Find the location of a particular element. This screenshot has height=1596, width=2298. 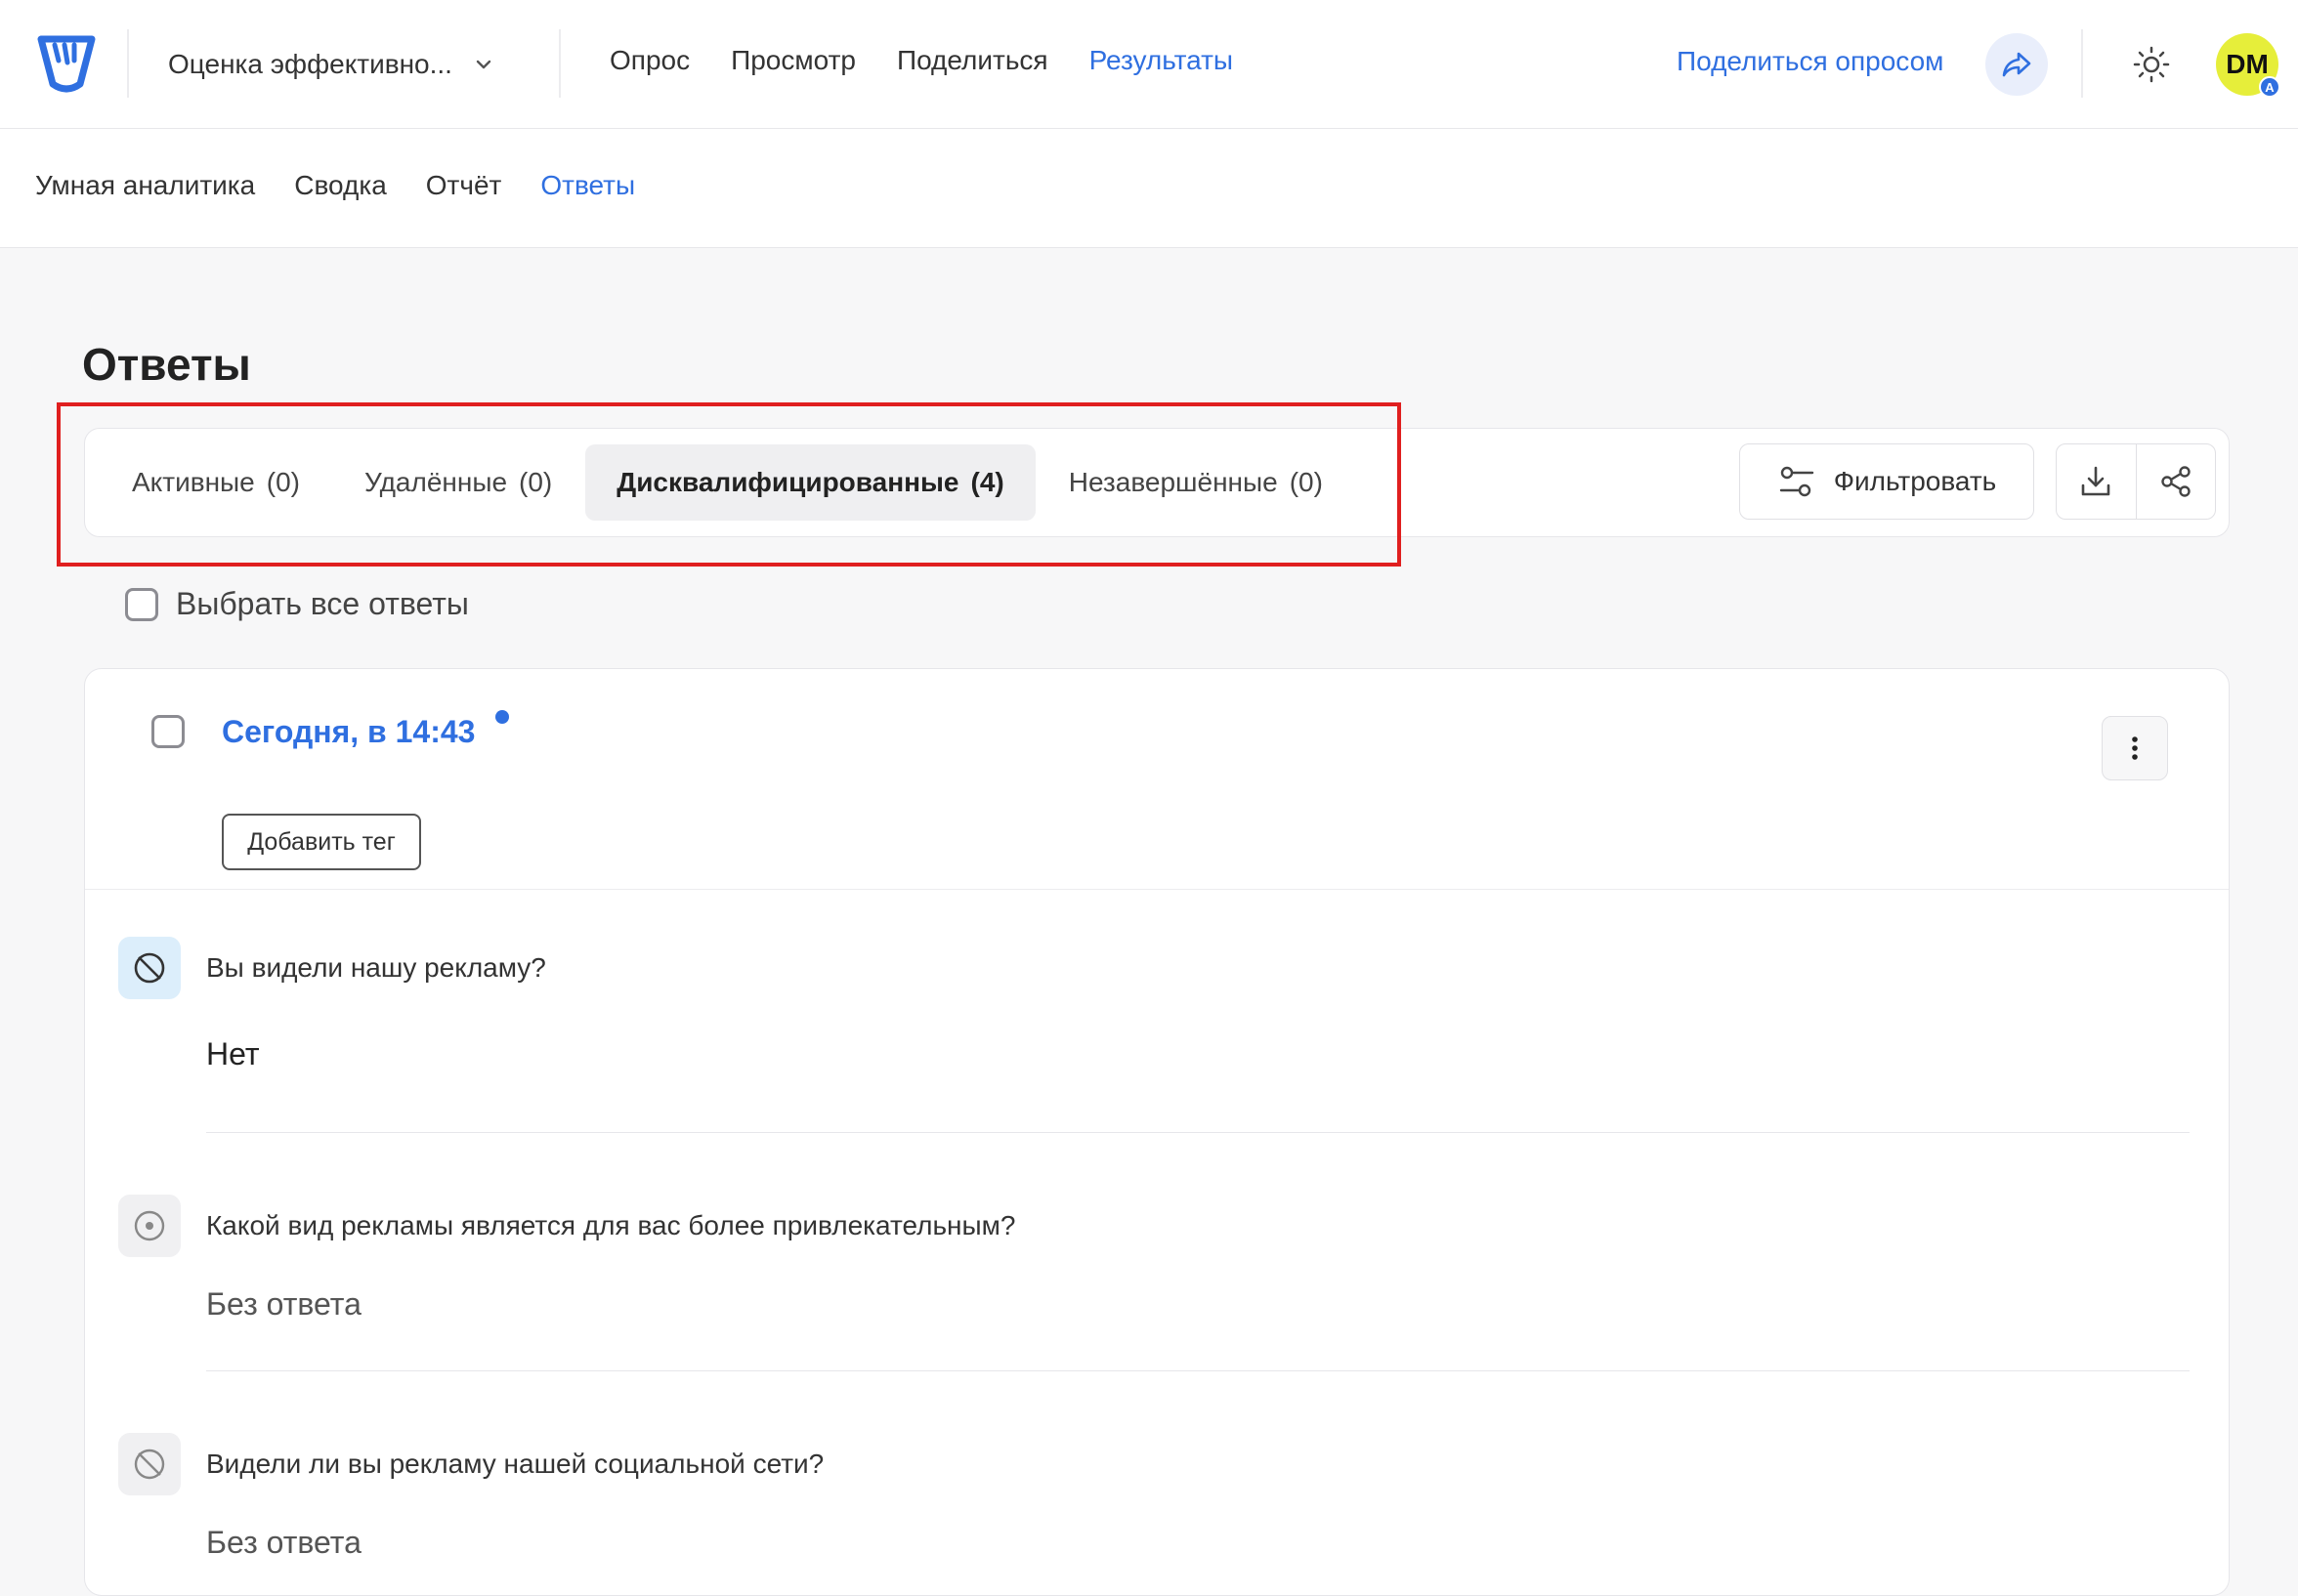

download-icon is located at coordinates (2095, 481).